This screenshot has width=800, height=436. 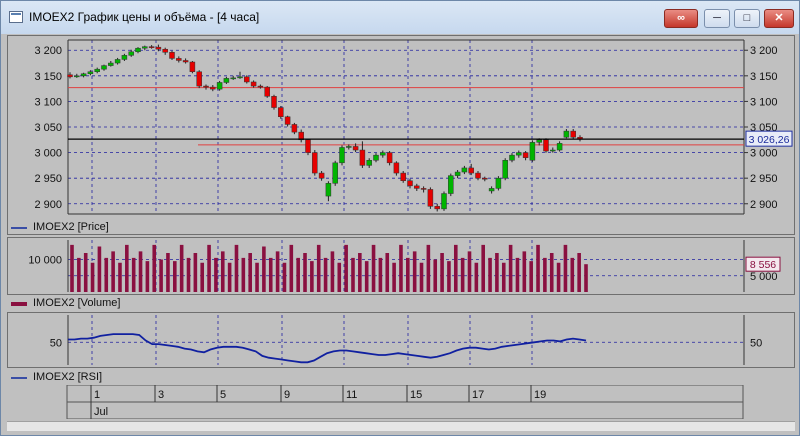 I want to click on time-axis: 1 3 5 9 11 15 17 19 Jul, so click(x=401, y=402).